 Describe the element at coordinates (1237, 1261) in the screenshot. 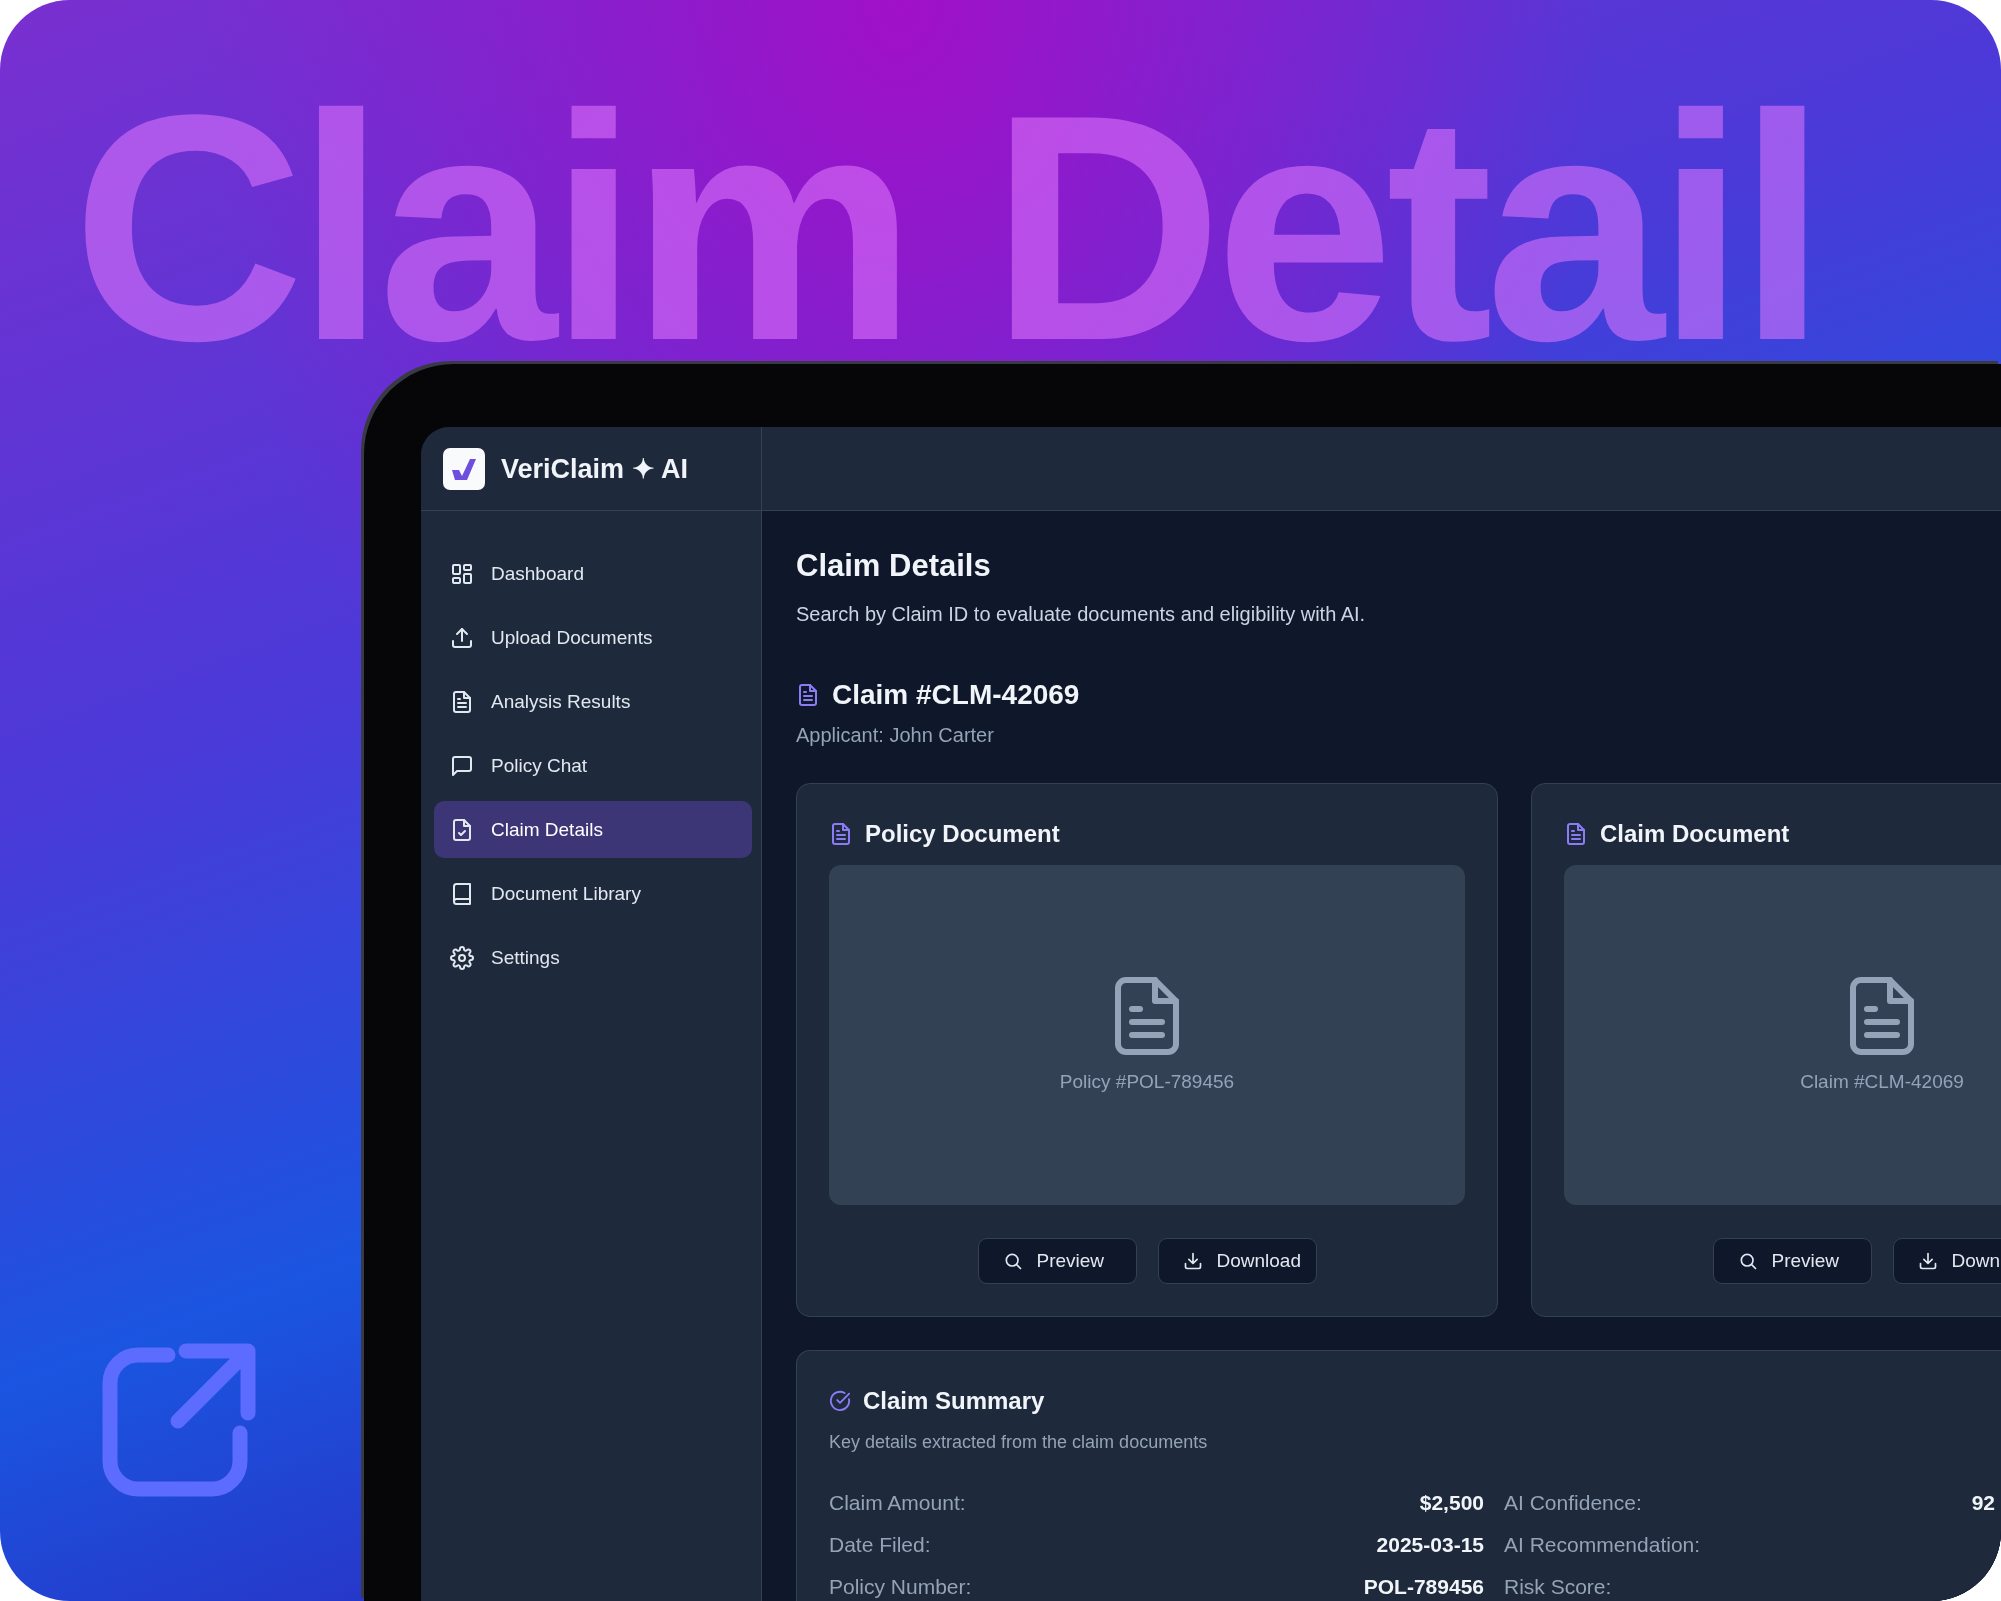

I see `download-button: Download` at that location.